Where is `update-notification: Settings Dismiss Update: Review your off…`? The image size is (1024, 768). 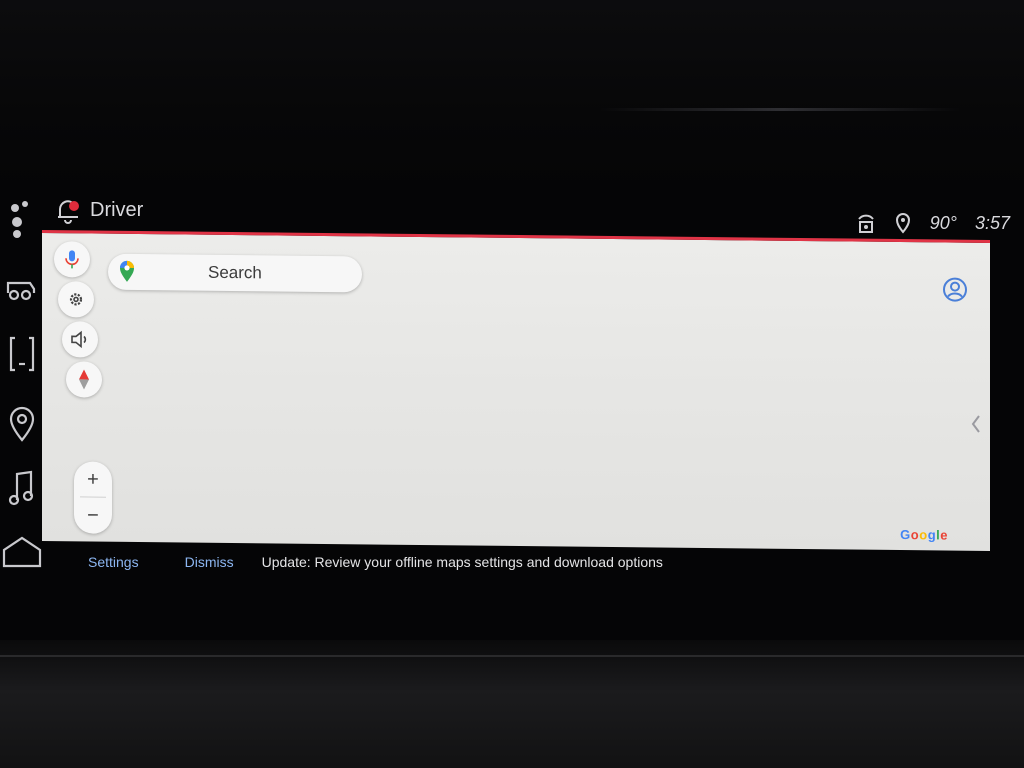
update-notification: Settings Dismiss Update: Review your off… is located at coordinates (510, 562).